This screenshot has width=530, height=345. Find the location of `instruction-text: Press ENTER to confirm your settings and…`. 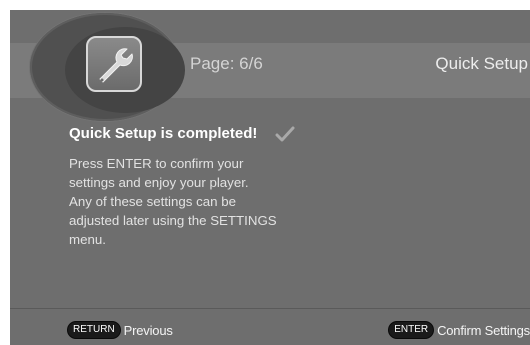

instruction-text: Press ENTER to confirm your settings and… is located at coordinates (199, 201).